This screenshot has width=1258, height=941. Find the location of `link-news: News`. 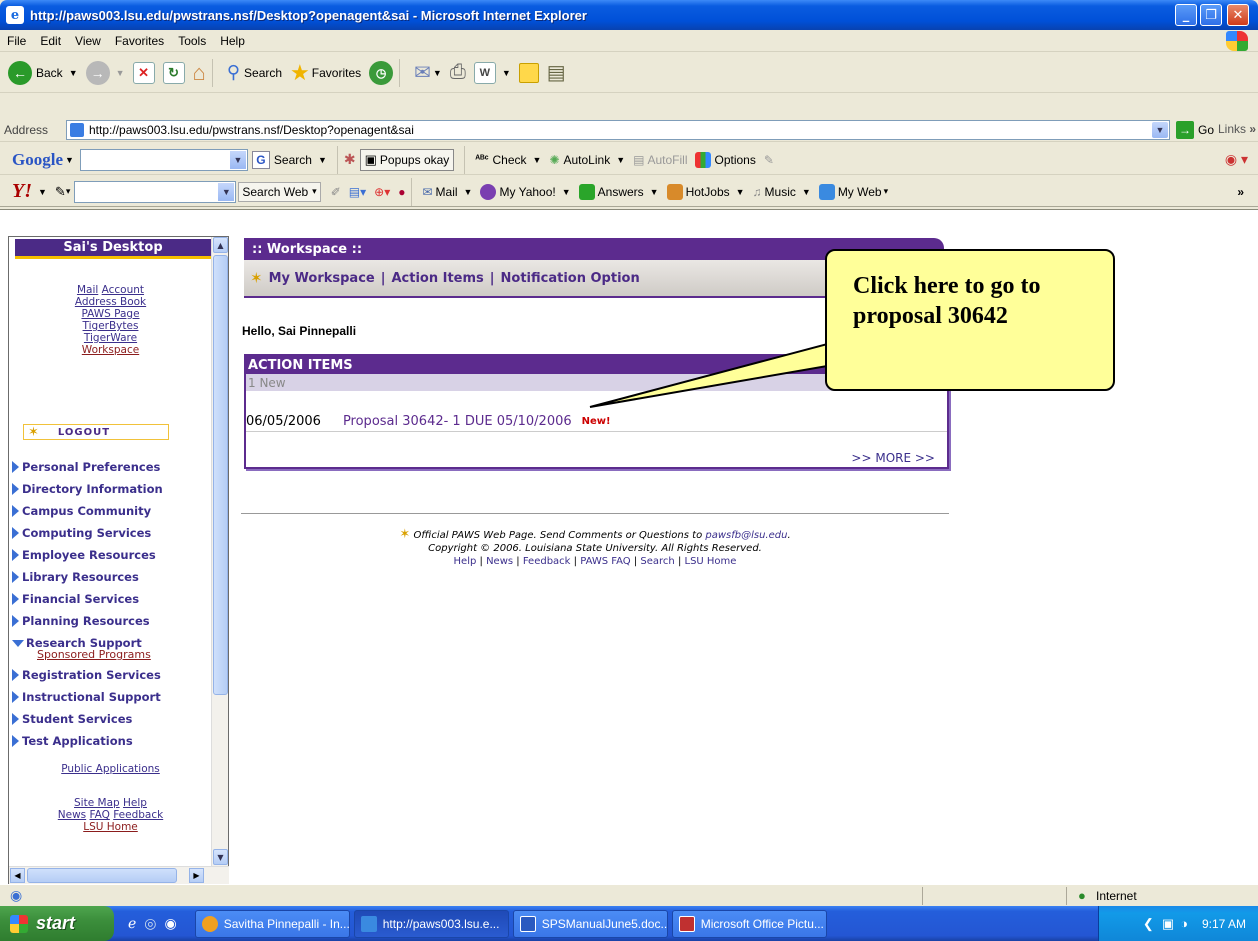

link-news: News is located at coordinates (72, 815).